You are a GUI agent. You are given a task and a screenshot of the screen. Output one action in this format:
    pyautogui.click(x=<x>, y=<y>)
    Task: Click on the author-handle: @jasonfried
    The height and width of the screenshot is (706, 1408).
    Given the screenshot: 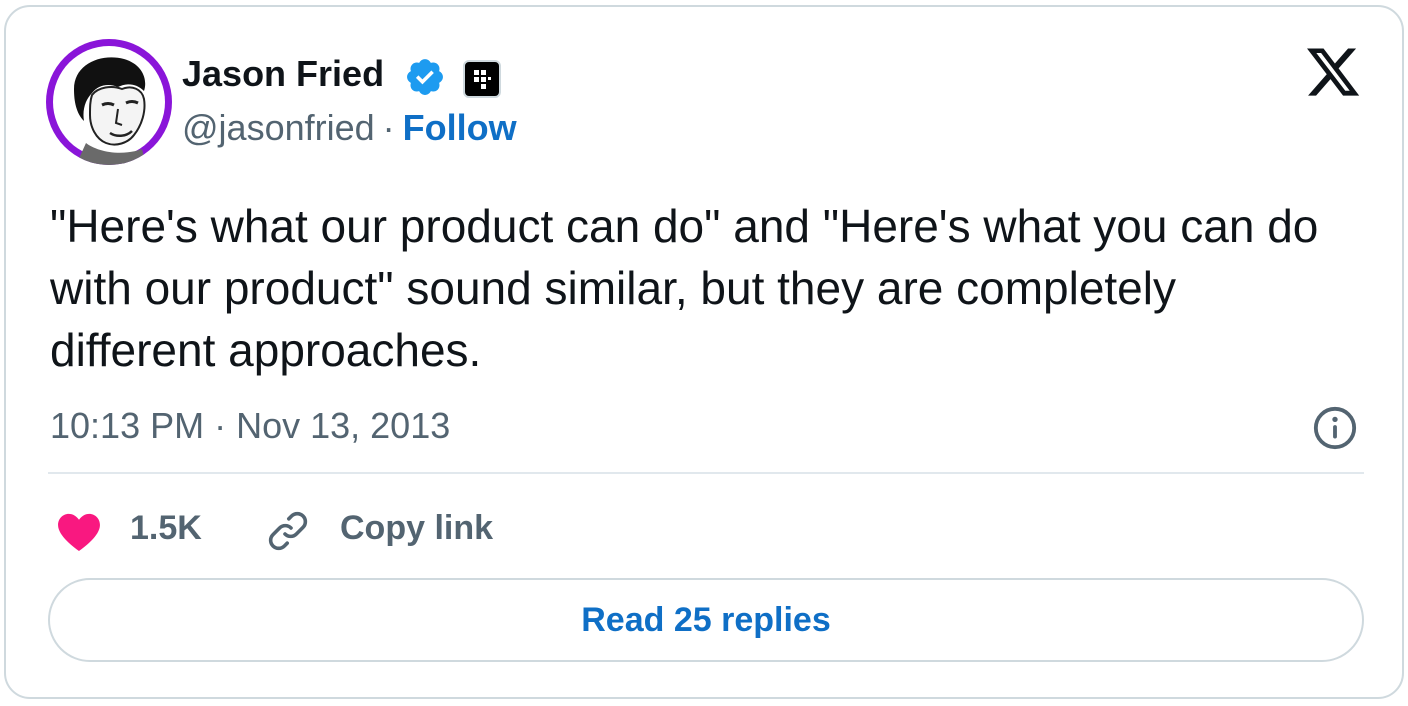 What is the action you would take?
    pyautogui.click(x=278, y=127)
    